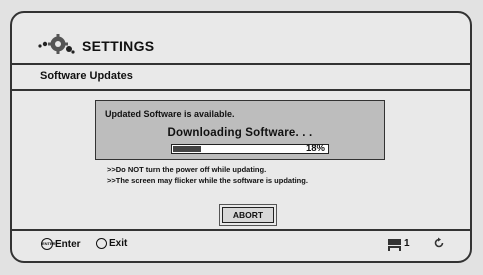 This screenshot has height=275, width=483. I want to click on download-status: Downloading Software. . ., so click(240, 133).